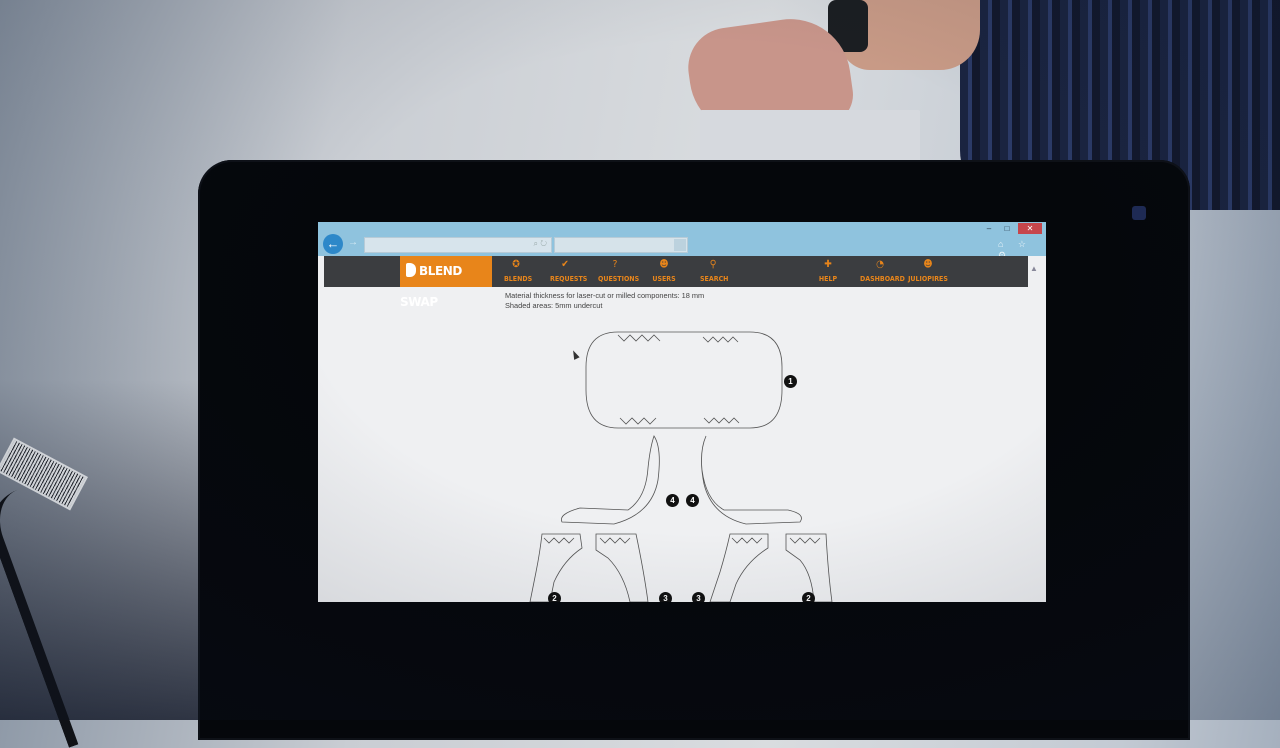 The width and height of the screenshot is (1280, 748). I want to click on leg-hatch, so click(682, 540).